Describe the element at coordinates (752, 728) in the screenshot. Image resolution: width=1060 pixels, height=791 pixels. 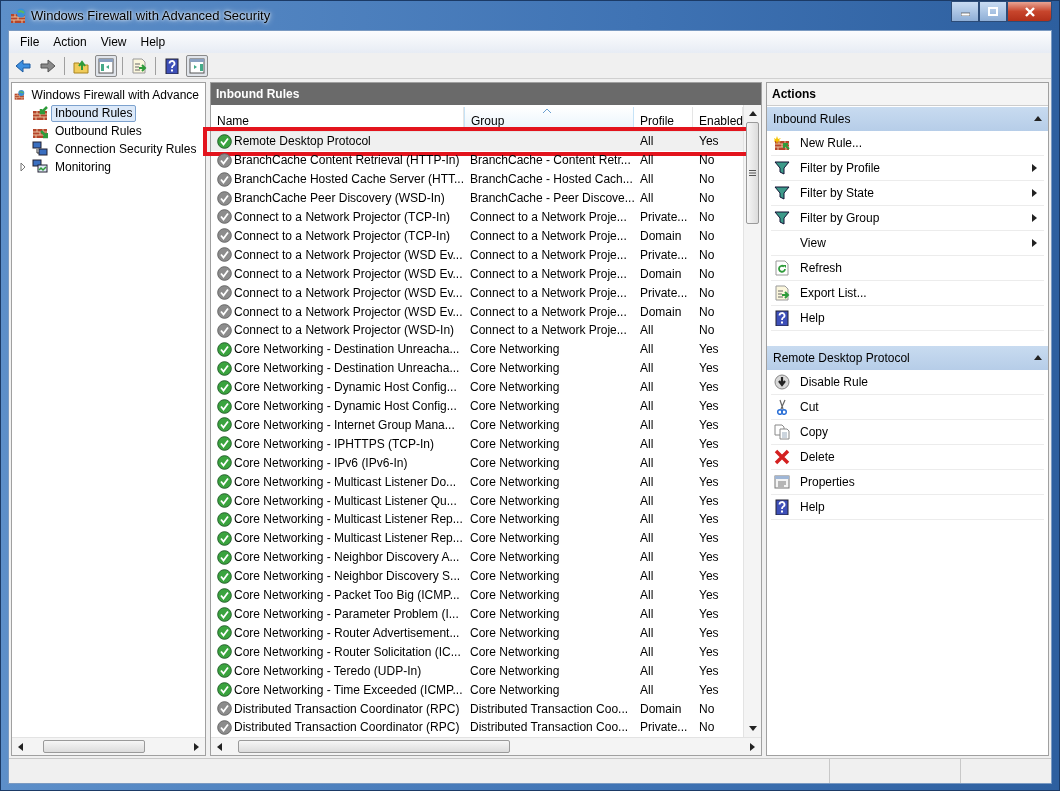
I see `scroll-down-icon` at that location.